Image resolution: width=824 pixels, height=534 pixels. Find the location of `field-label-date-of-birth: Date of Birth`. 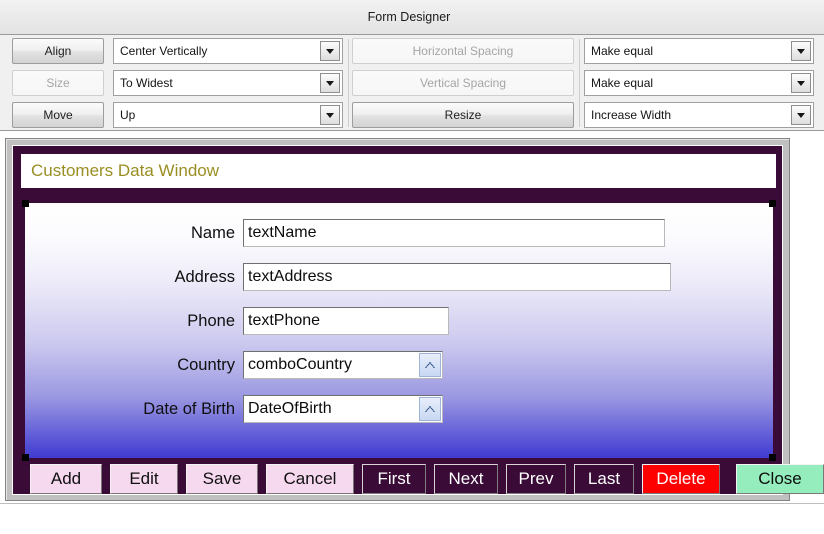

field-label-date-of-birth: Date of Birth is located at coordinates (189, 409).